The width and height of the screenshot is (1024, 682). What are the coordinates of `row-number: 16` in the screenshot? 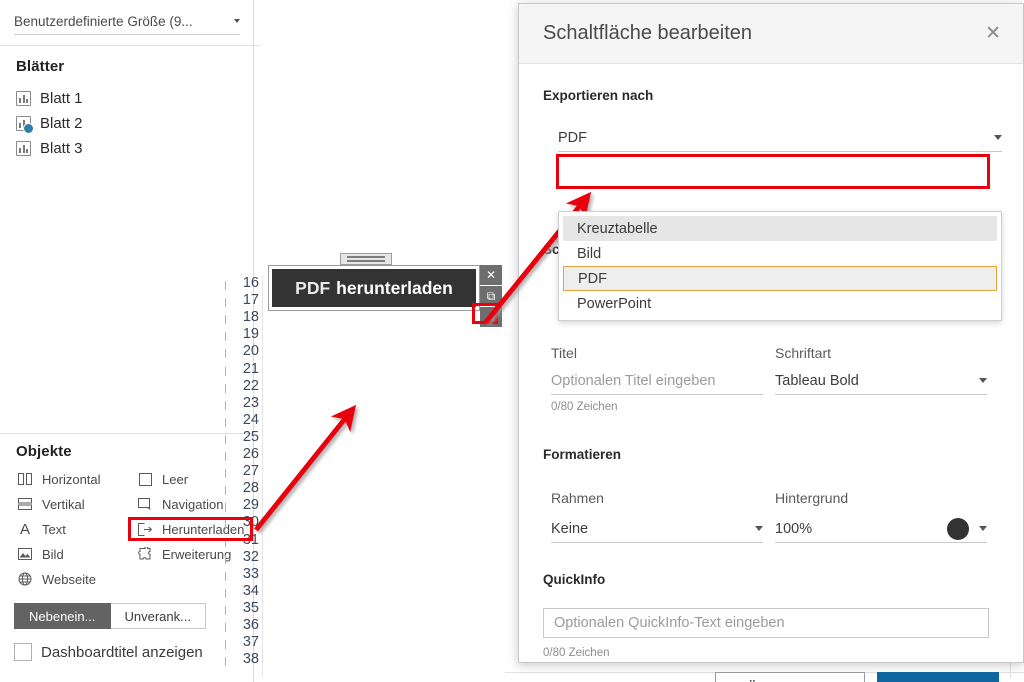 It's located at (250, 283).